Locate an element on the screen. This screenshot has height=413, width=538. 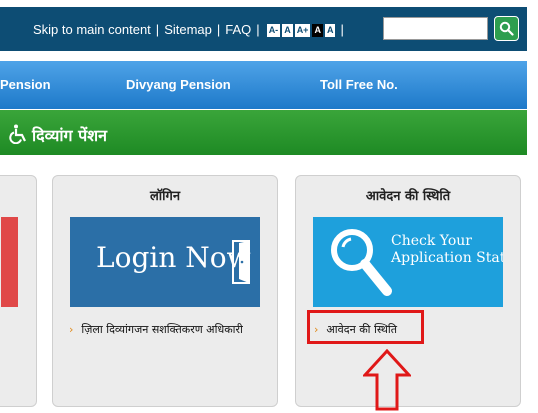
status-banner-line2: Application Status is located at coordinates (447, 258).